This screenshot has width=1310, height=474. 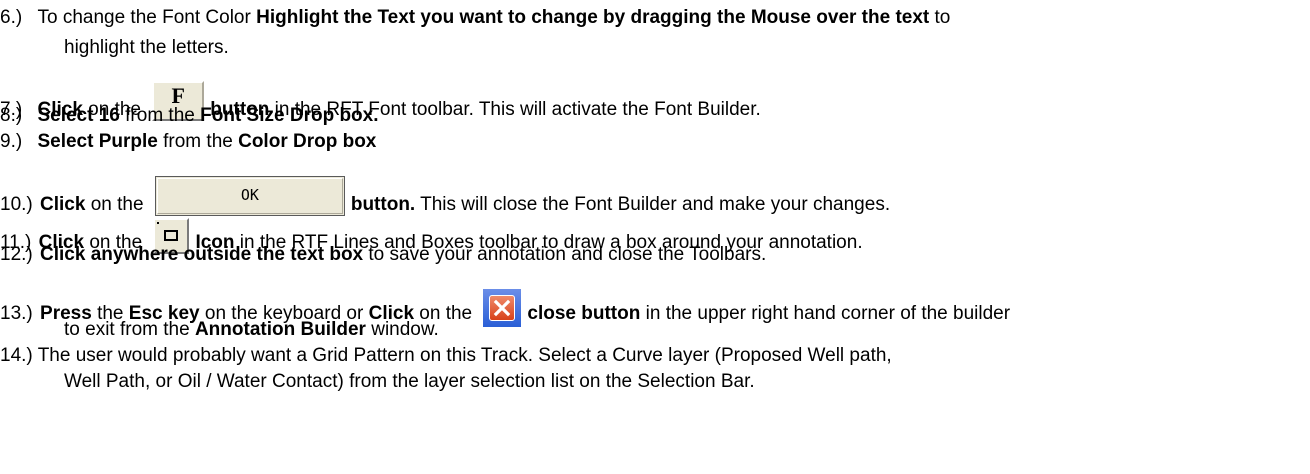 I want to click on step-bold-text: Select Purple, so click(x=97, y=141).